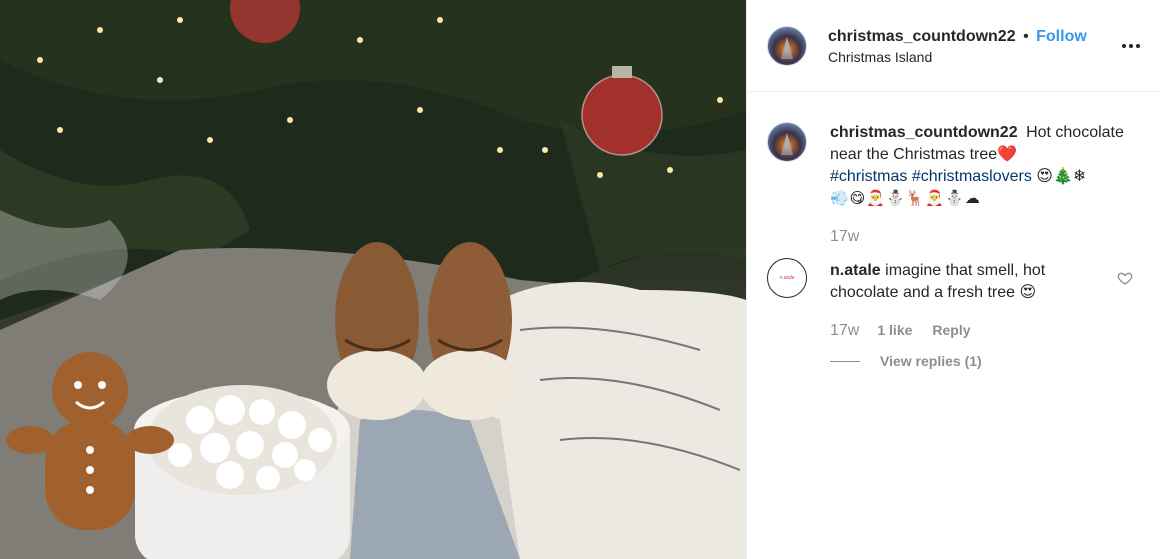 Image resolution: width=1160 pixels, height=559 pixels. I want to click on hashtag-christmaslovers: #christmaslovers, so click(972, 176).